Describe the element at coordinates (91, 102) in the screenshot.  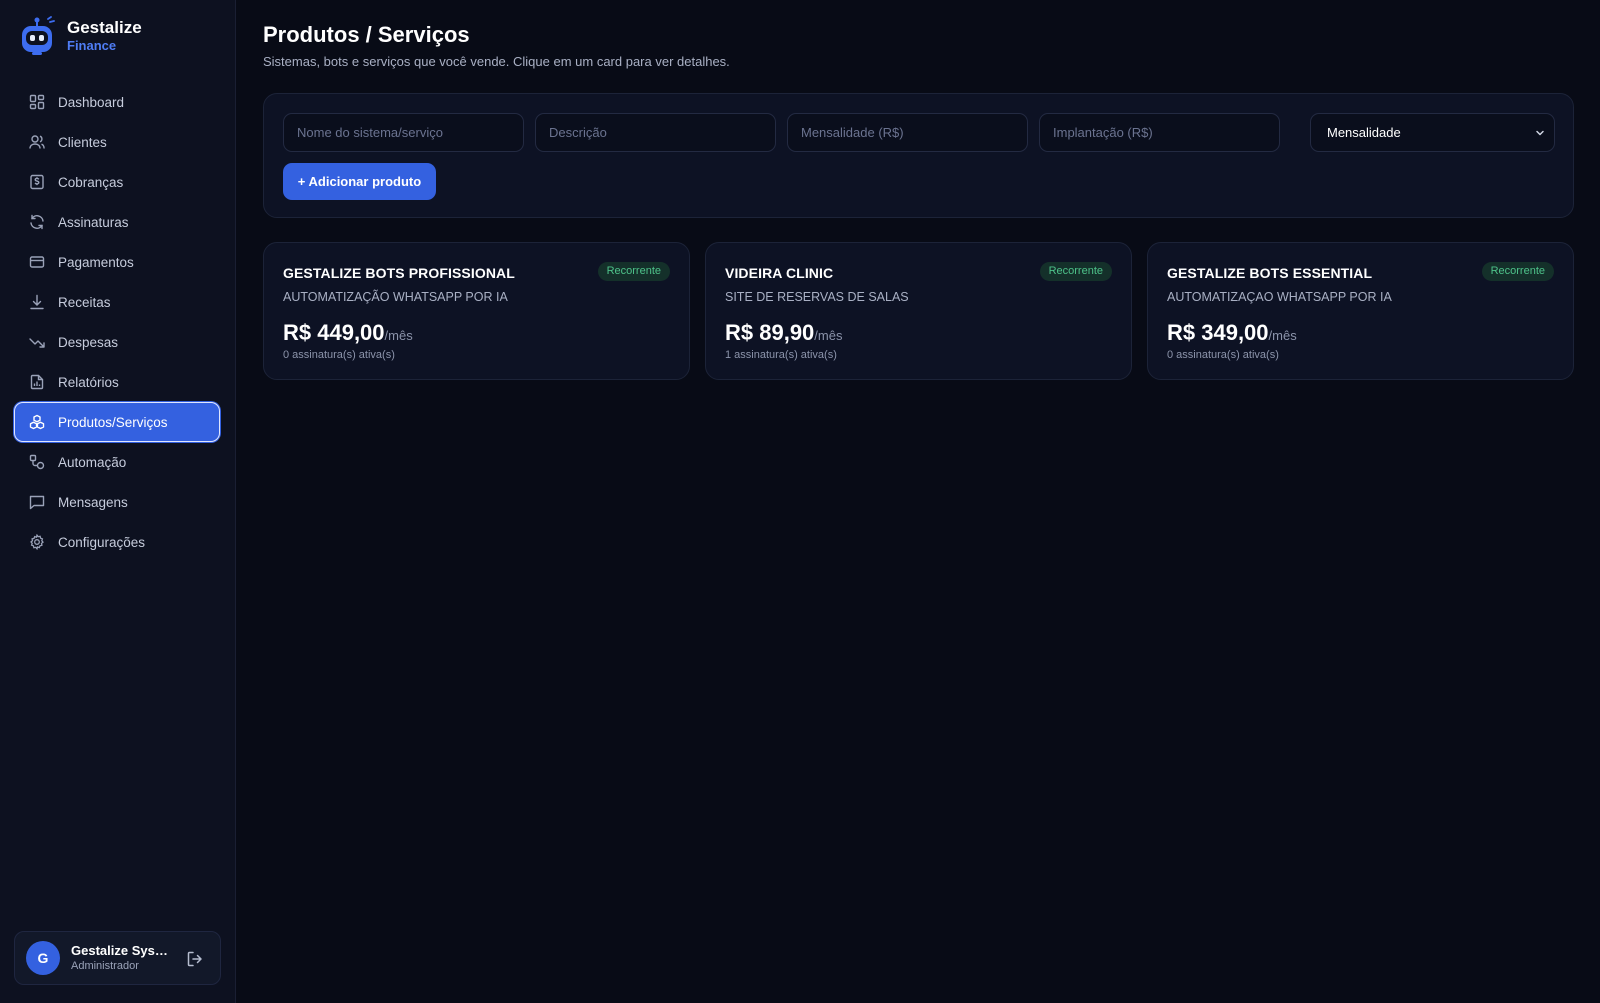
I see `sidebar-item-label: Dashboard` at that location.